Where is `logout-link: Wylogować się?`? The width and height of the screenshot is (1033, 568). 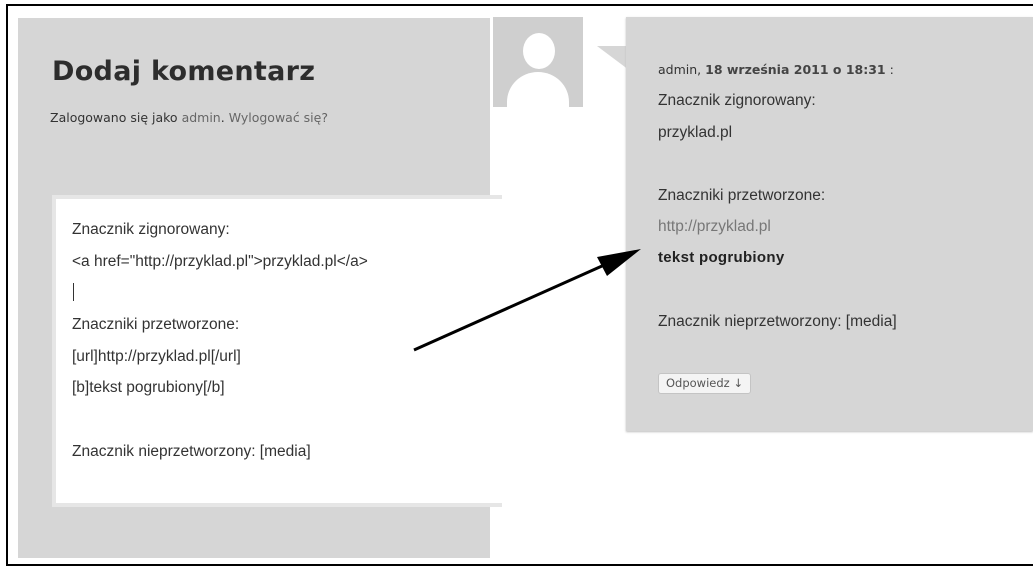 logout-link: Wylogować się? is located at coordinates (278, 117).